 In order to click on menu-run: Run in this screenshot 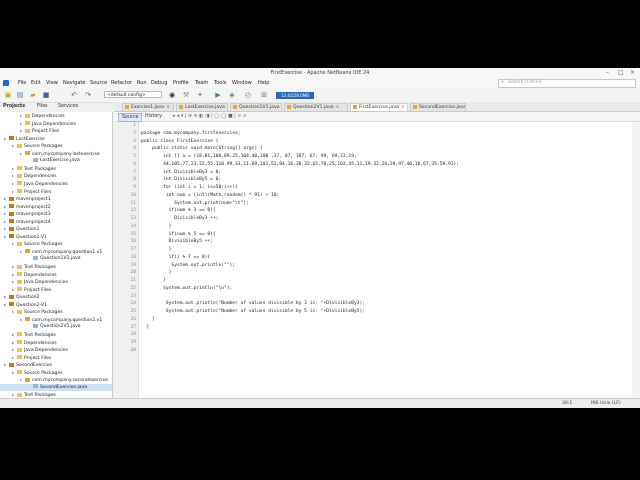, I will do `click(142, 83)`.